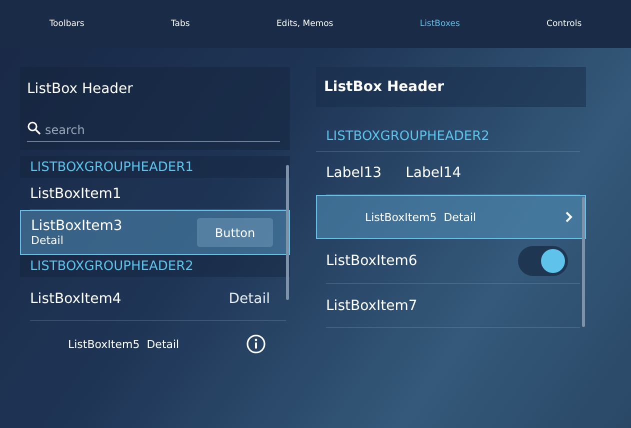 This screenshot has width=631, height=428. I want to click on toggle-switch, so click(543, 261).